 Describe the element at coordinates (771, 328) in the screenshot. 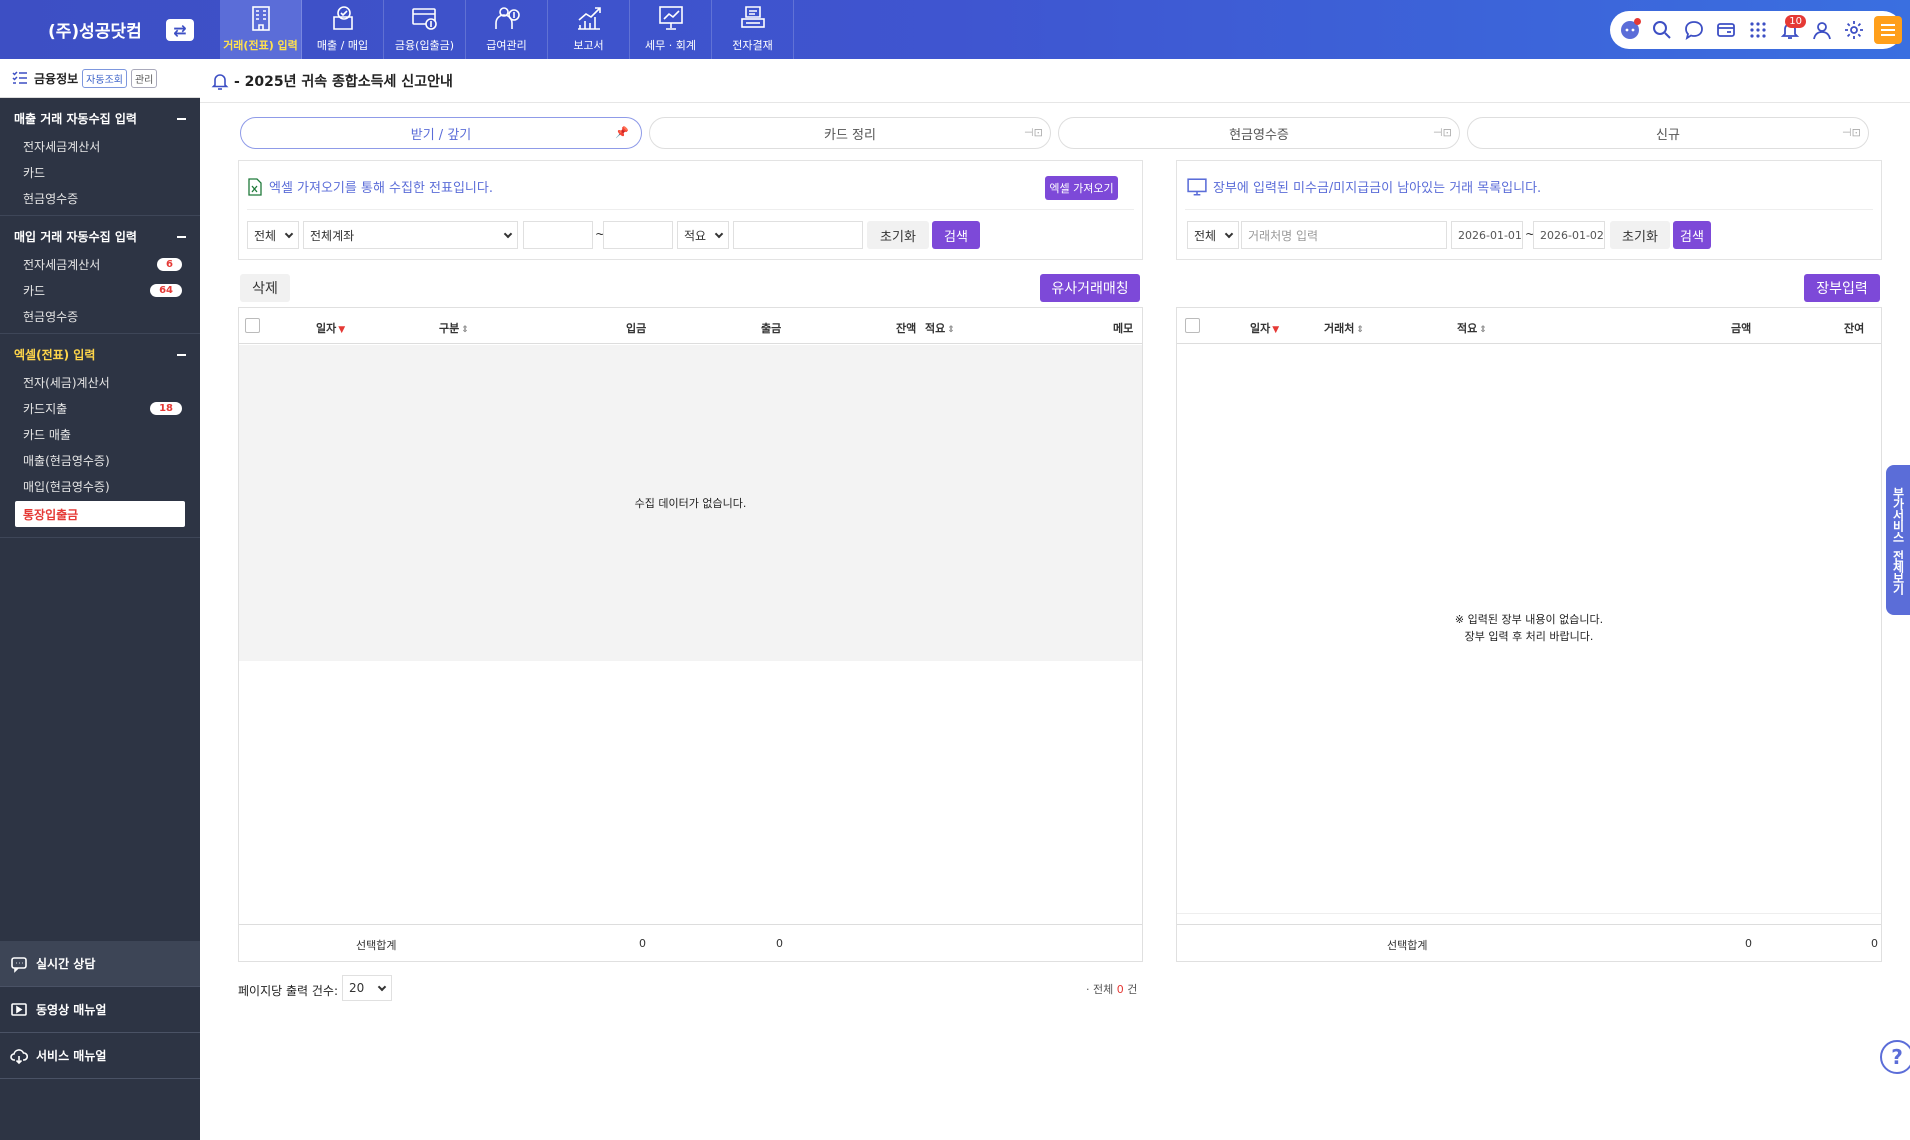

I see `col-withdrawal: 출금` at that location.